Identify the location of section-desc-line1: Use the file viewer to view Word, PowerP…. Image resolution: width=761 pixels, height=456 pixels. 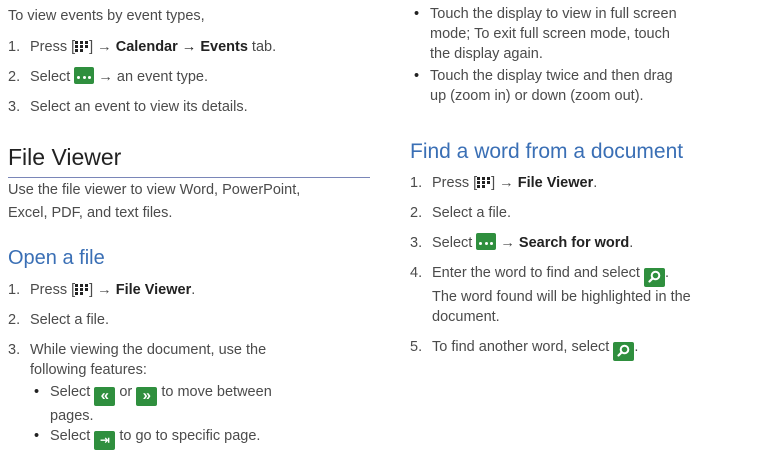
(154, 190).